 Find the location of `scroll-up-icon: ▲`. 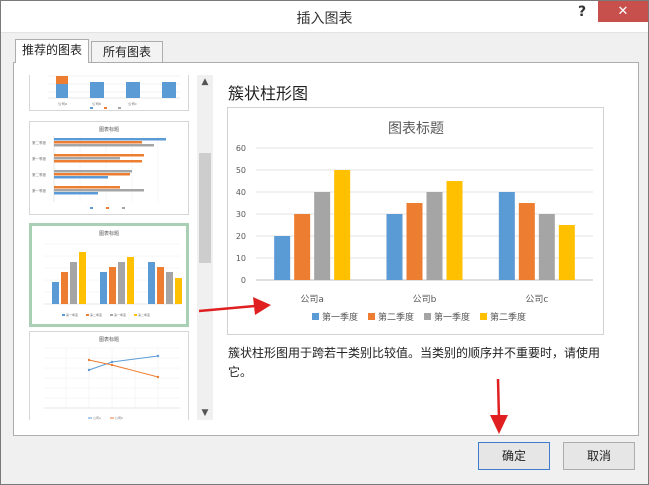

scroll-up-icon: ▲ is located at coordinates (205, 82).